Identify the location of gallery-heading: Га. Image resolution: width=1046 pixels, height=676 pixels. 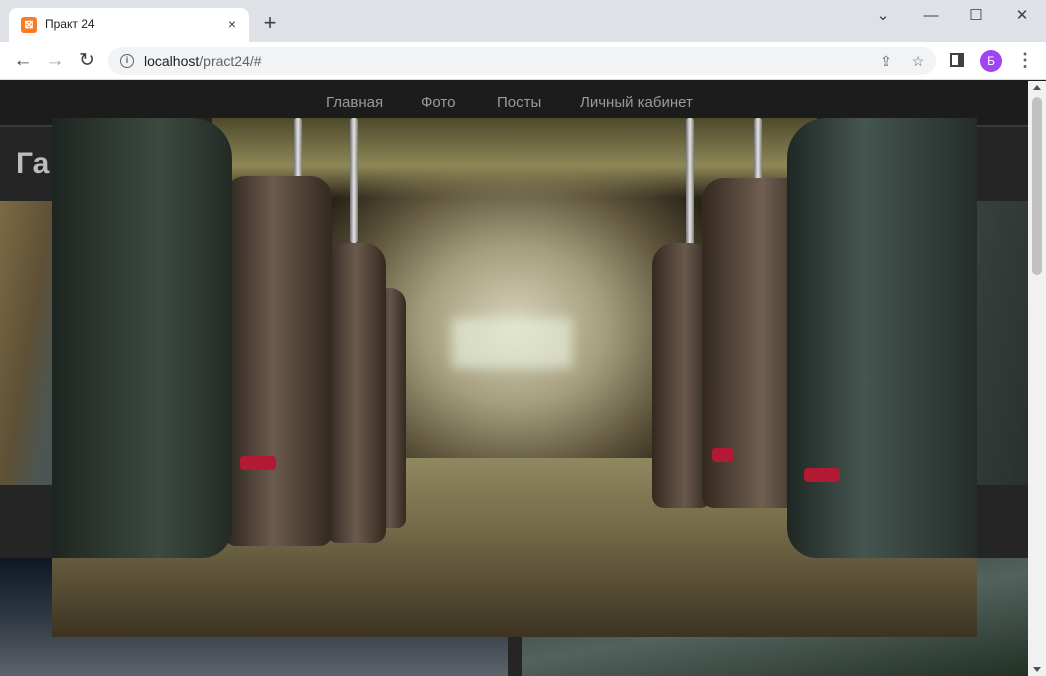
(33, 163).